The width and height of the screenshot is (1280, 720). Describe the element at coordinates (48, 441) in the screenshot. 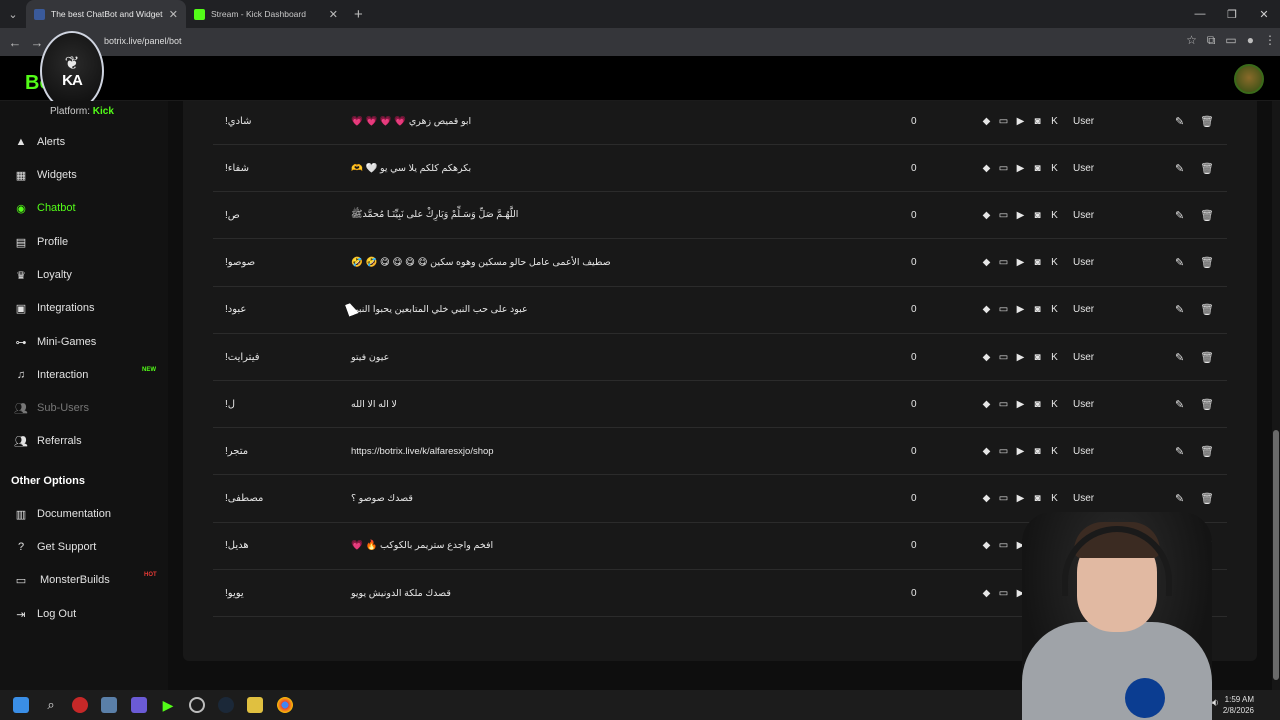

I see `sidebar-item-referrals: 👥︎ Referrals` at that location.